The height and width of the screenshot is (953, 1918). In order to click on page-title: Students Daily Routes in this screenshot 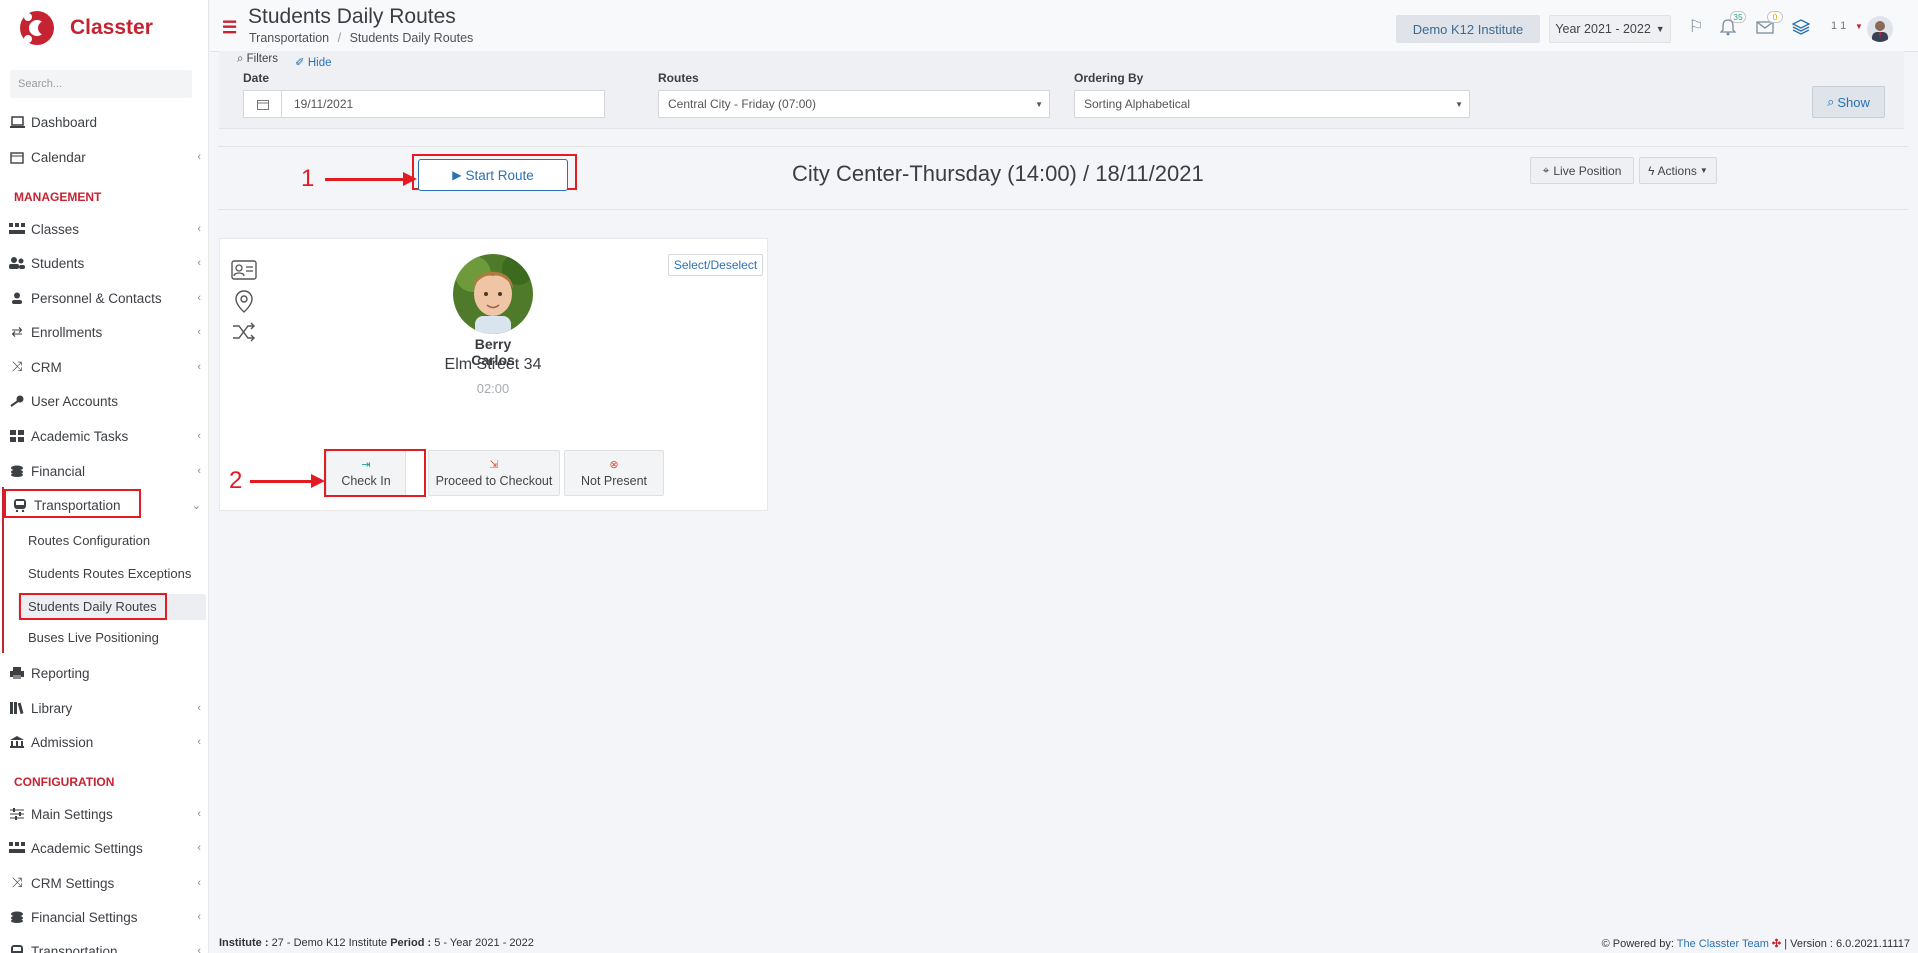, I will do `click(352, 16)`.